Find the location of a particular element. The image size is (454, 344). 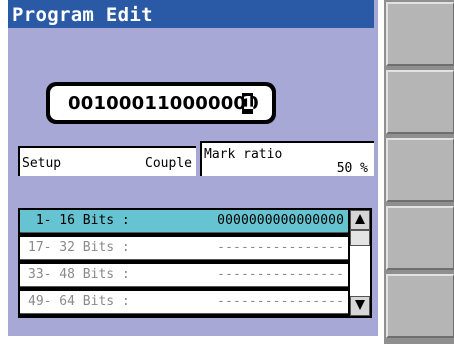

bit-row-label: 17- 32 Bits : is located at coordinates (79, 247).